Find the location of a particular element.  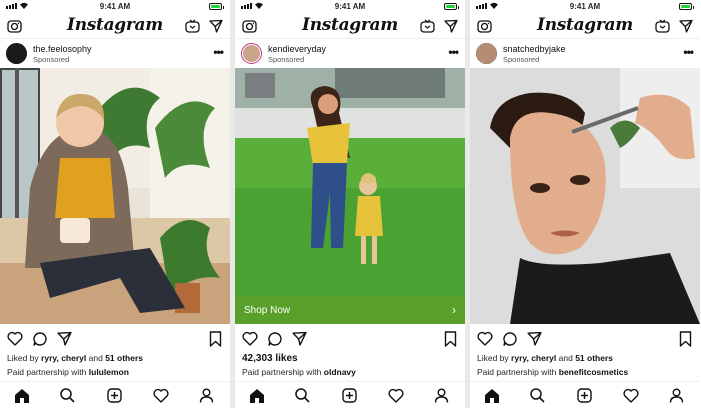

post-username: kendieveryday is located at coordinates (297, 49).